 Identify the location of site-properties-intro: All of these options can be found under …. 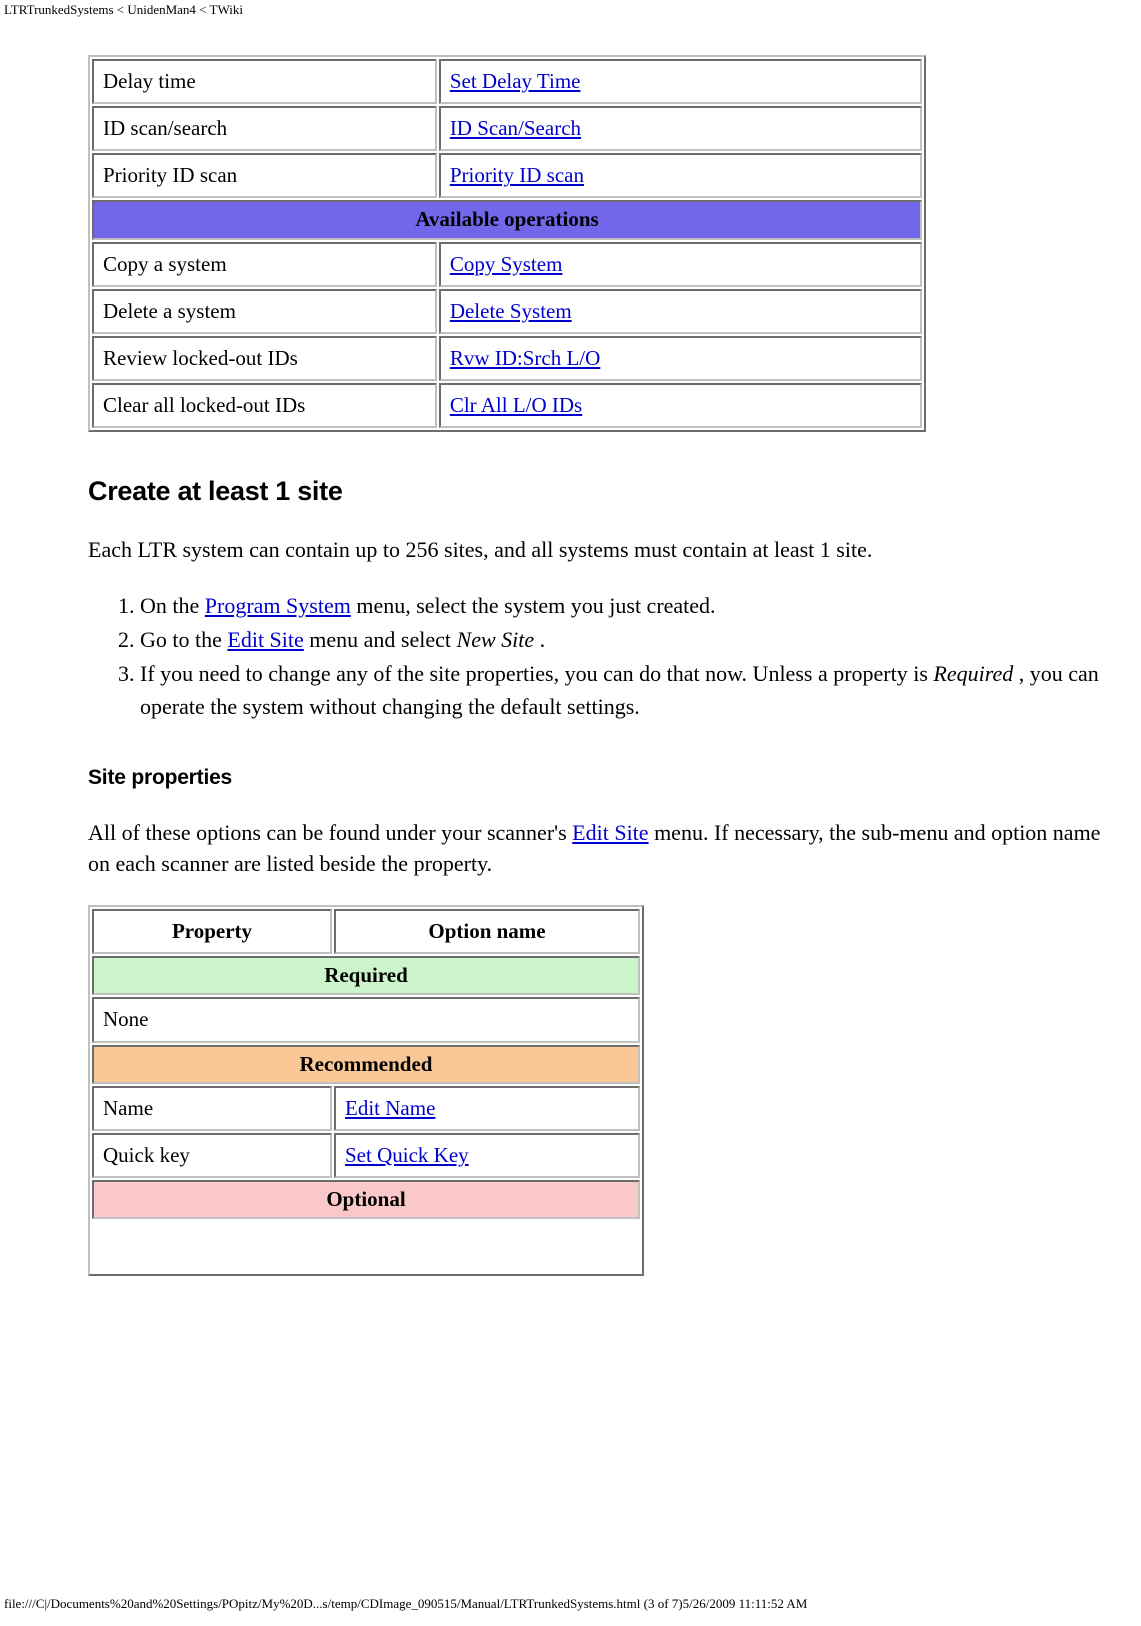
(595, 848).